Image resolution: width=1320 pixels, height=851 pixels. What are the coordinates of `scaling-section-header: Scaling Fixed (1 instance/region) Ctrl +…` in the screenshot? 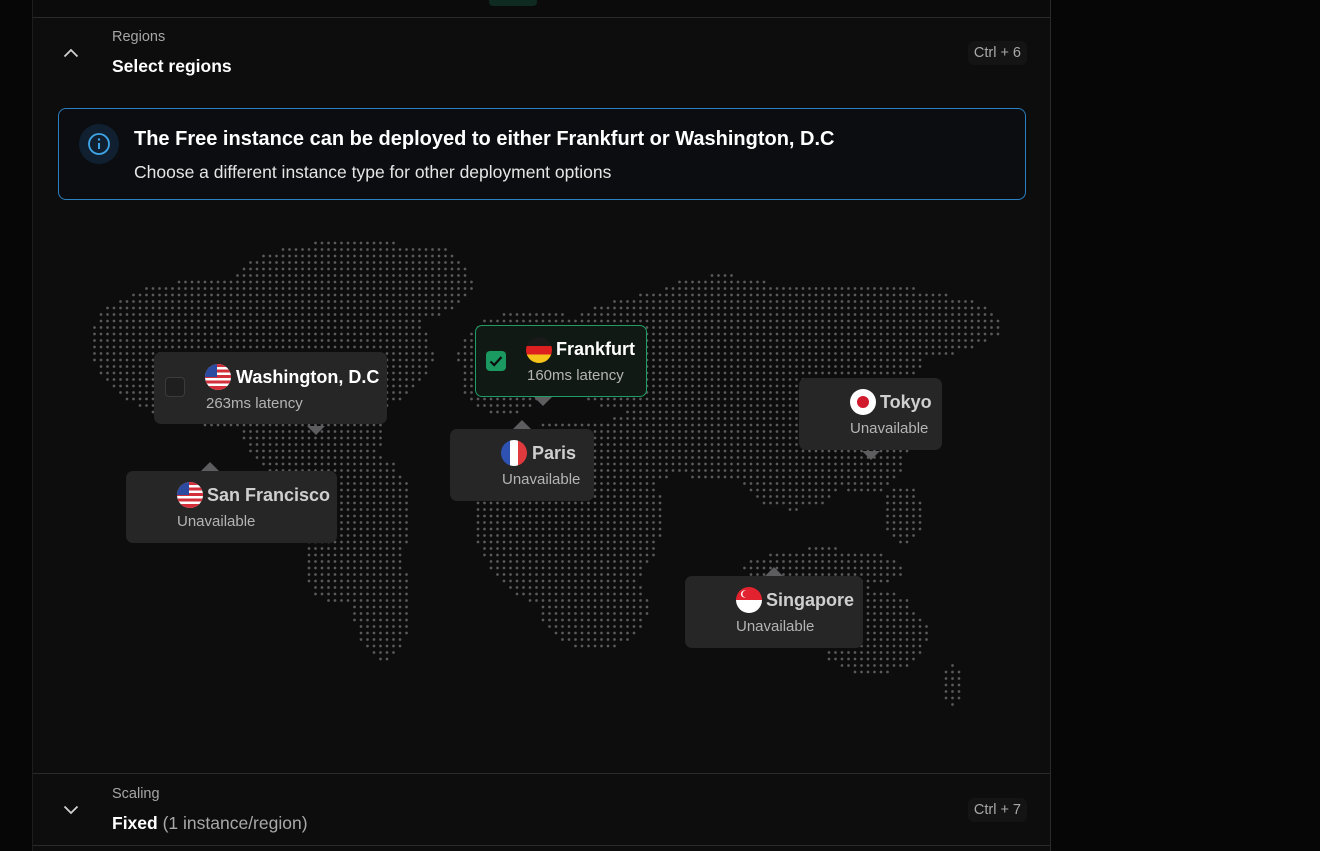 It's located at (541, 813).